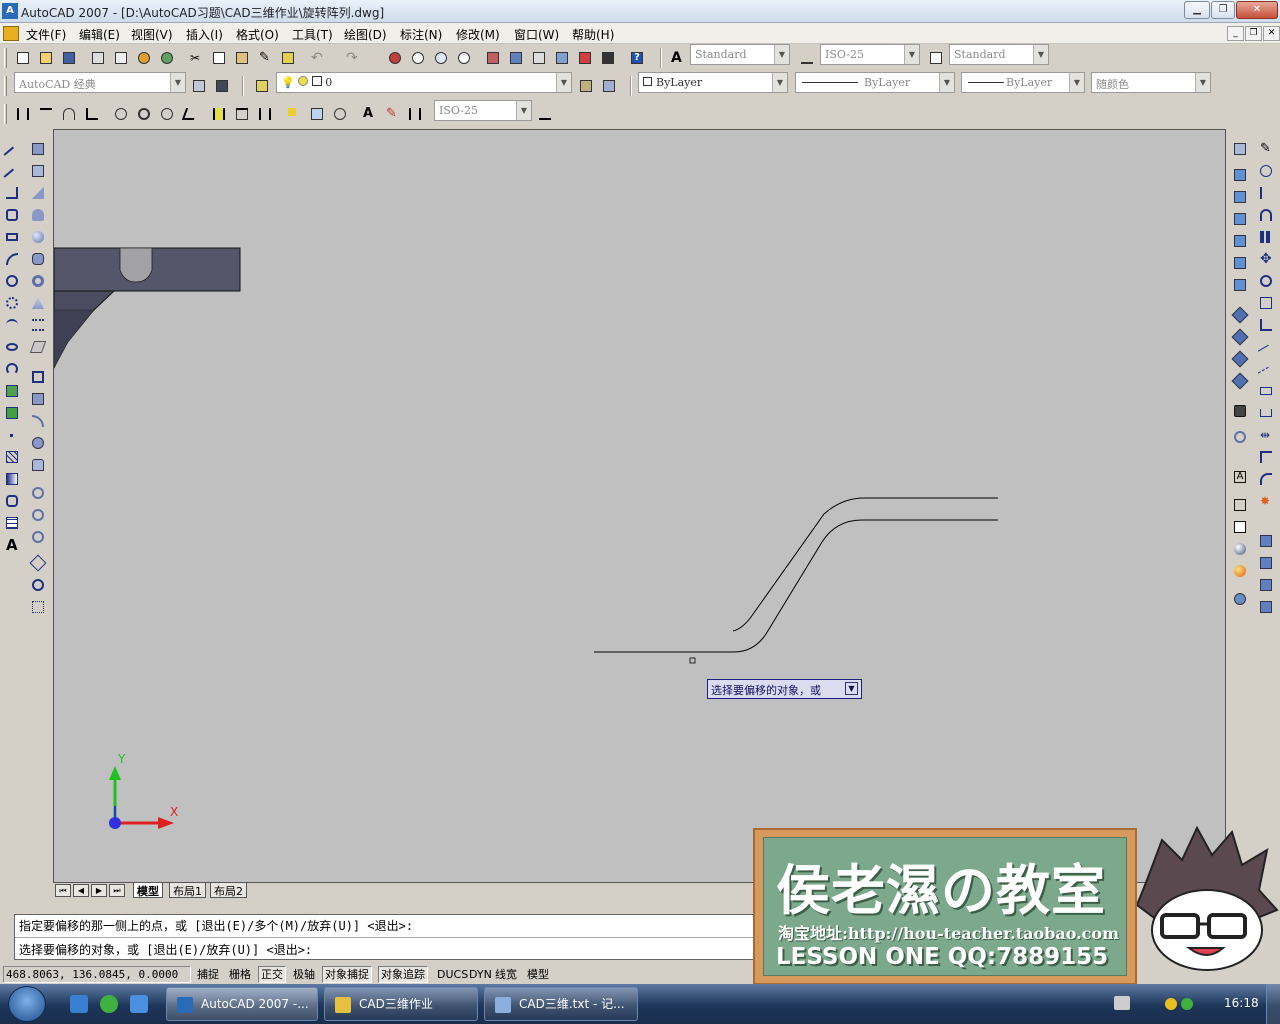 The image size is (1280, 1024). I want to click on tab-last-icon: ⏭, so click(117, 890).